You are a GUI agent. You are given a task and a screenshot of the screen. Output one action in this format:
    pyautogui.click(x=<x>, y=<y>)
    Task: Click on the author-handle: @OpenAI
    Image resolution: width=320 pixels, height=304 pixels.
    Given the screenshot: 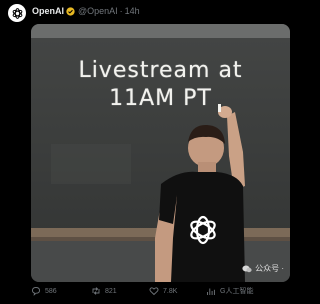 What is the action you would take?
    pyautogui.click(x=98, y=11)
    